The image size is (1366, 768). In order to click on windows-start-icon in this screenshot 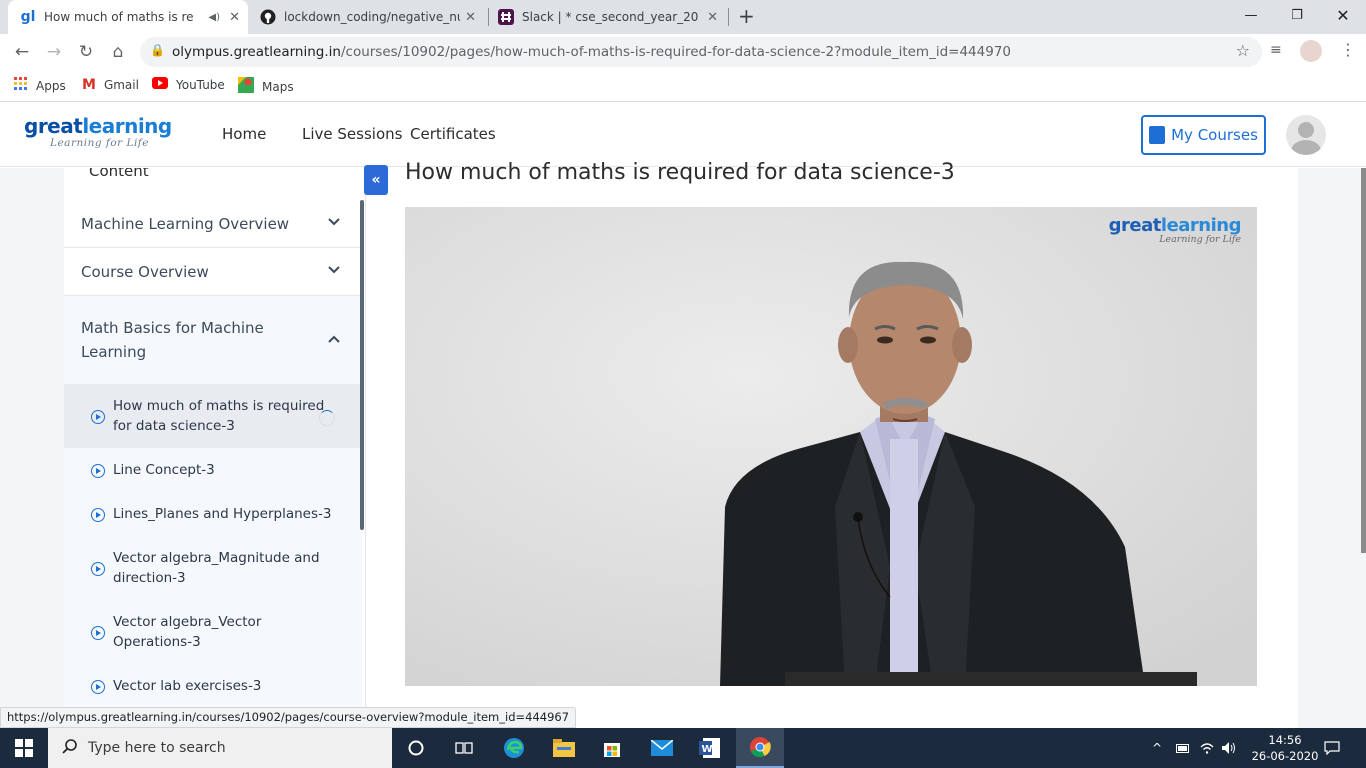, I will do `click(24, 748)`.